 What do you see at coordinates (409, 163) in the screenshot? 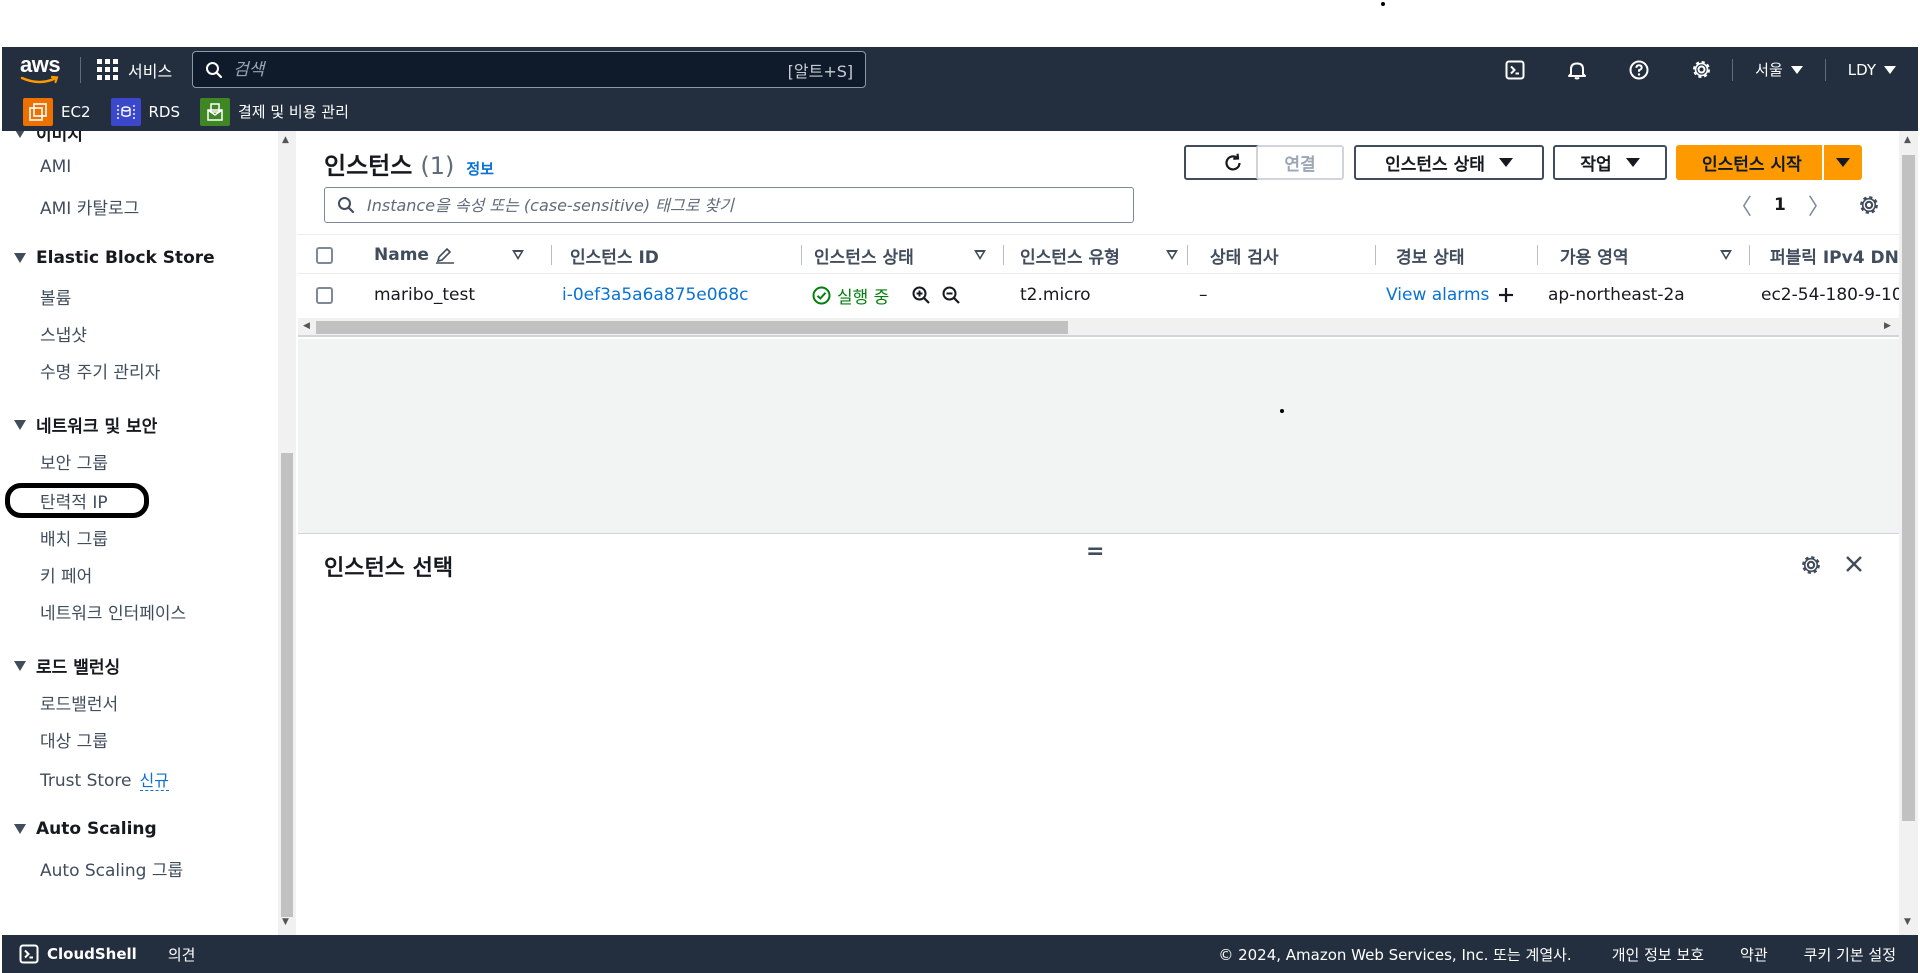
I see `page-header: 인스턴스 (1) 정보` at bounding box center [409, 163].